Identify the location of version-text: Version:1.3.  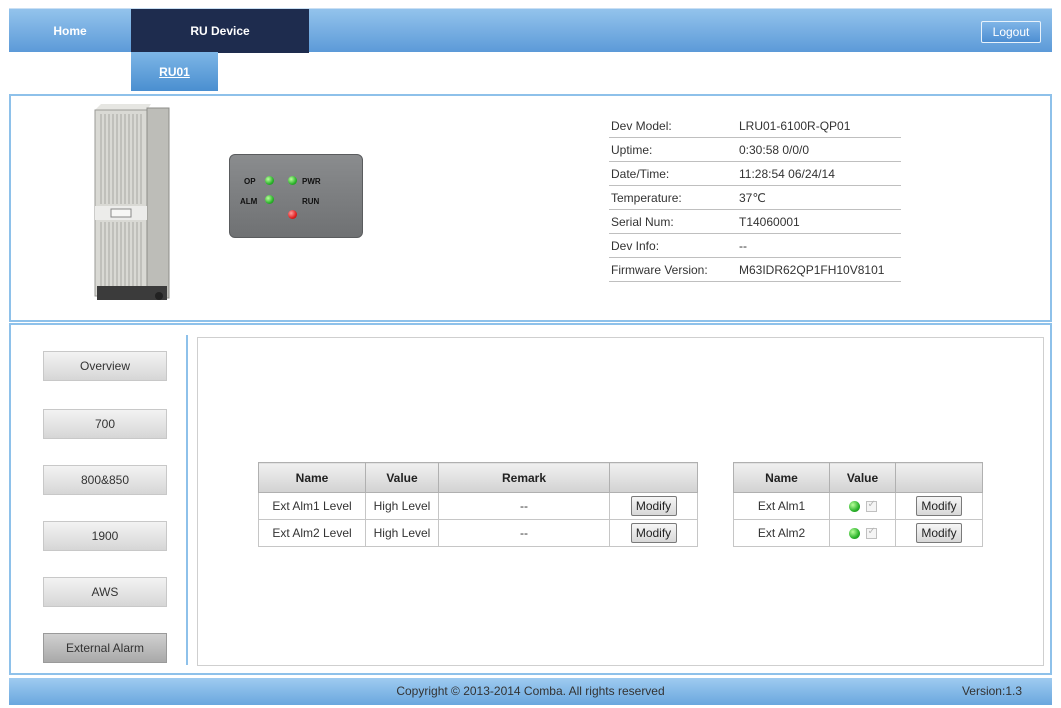
(991, 691).